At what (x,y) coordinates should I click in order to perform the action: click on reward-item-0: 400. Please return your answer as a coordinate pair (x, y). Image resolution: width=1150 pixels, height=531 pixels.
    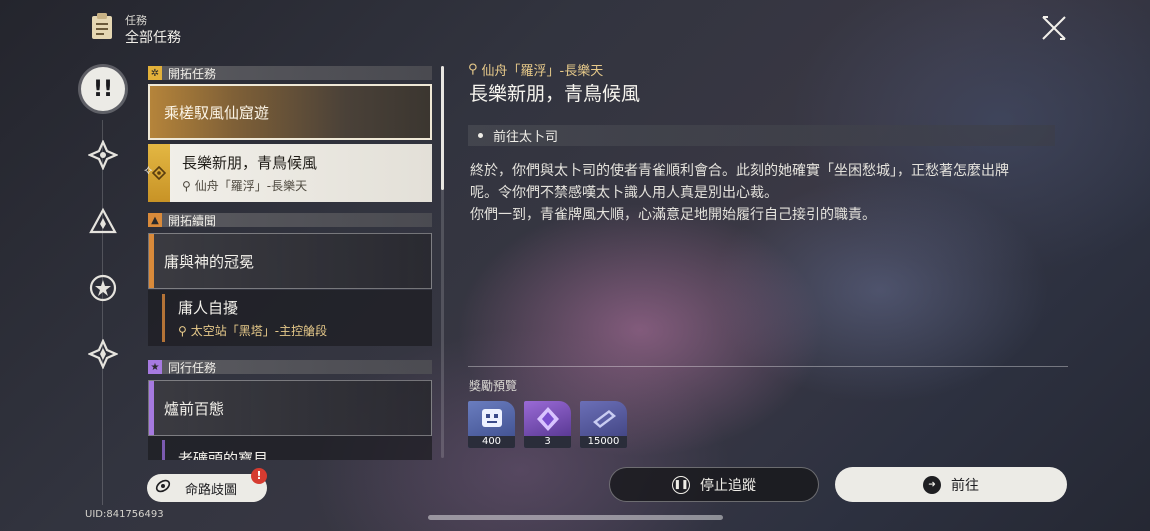
    Looking at the image, I should click on (491, 424).